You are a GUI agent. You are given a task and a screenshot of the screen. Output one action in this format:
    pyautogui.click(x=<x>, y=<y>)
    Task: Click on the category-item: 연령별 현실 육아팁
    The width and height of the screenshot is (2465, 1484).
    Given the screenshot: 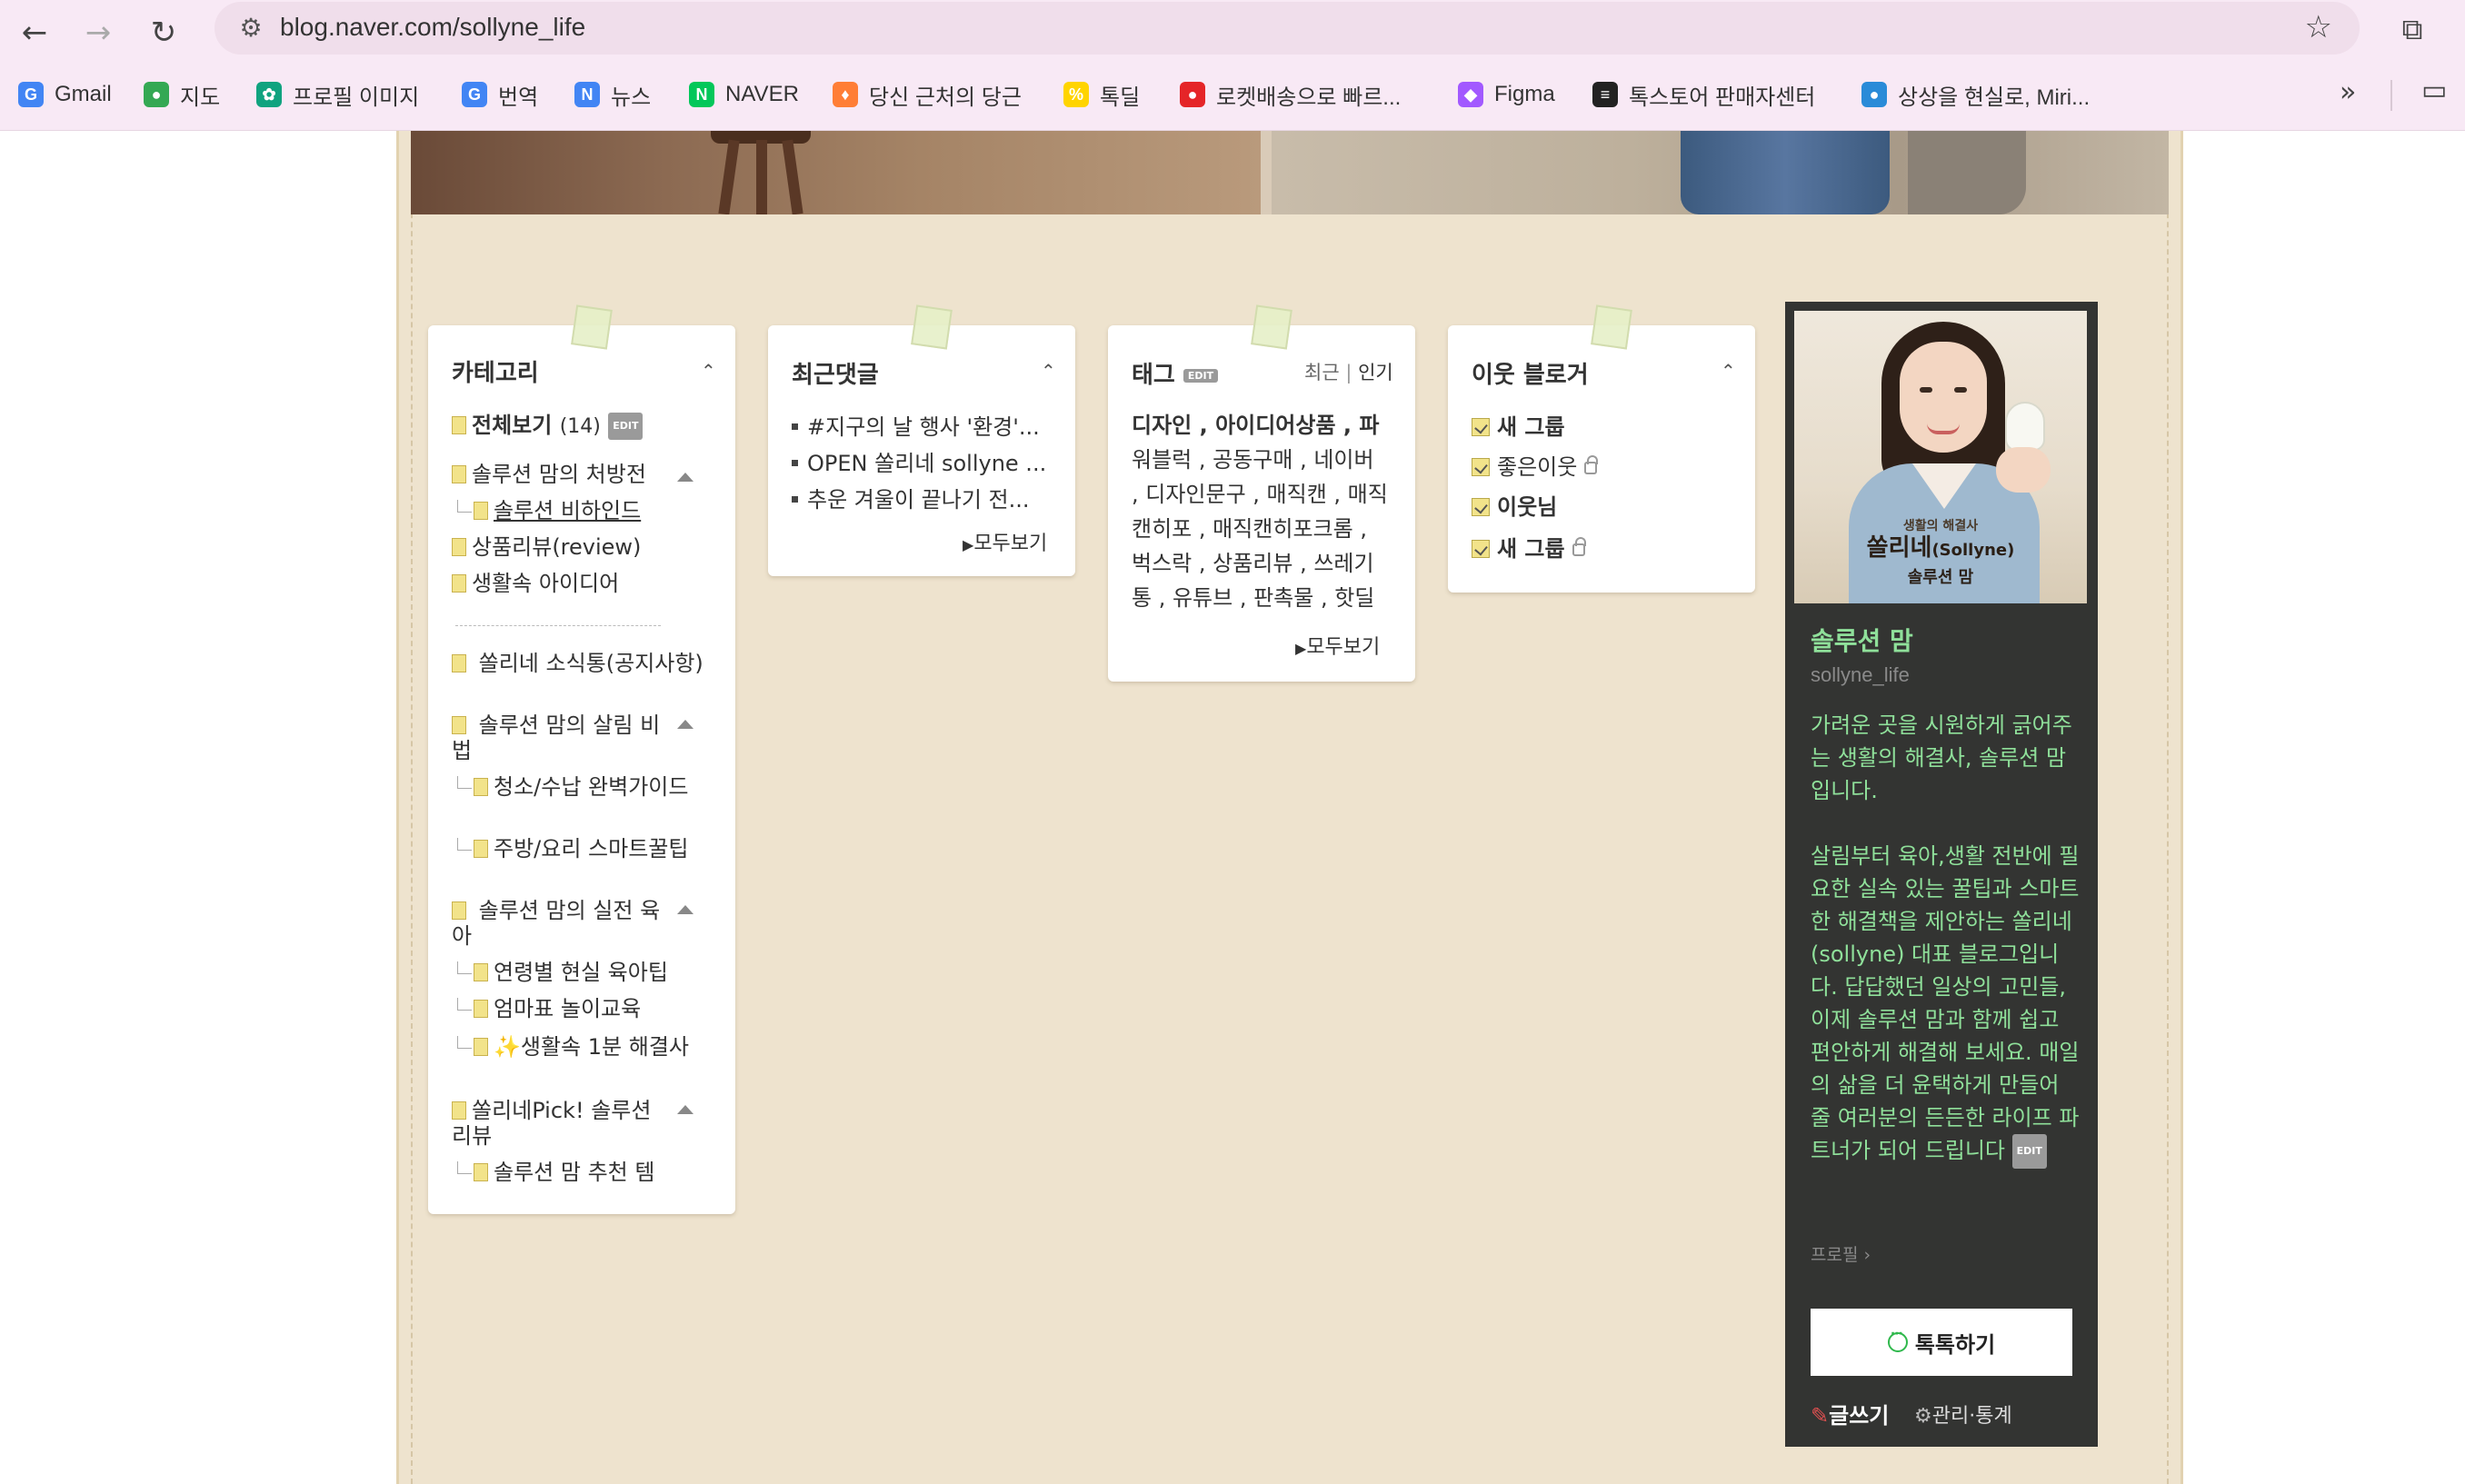 What is the action you would take?
    pyautogui.click(x=563, y=972)
    